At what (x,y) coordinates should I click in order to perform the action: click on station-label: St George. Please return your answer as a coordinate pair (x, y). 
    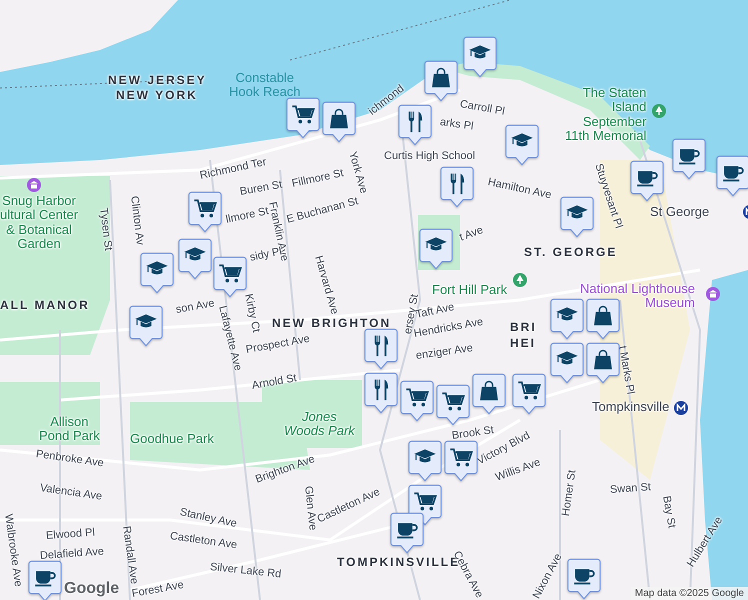
    Looking at the image, I should click on (680, 212).